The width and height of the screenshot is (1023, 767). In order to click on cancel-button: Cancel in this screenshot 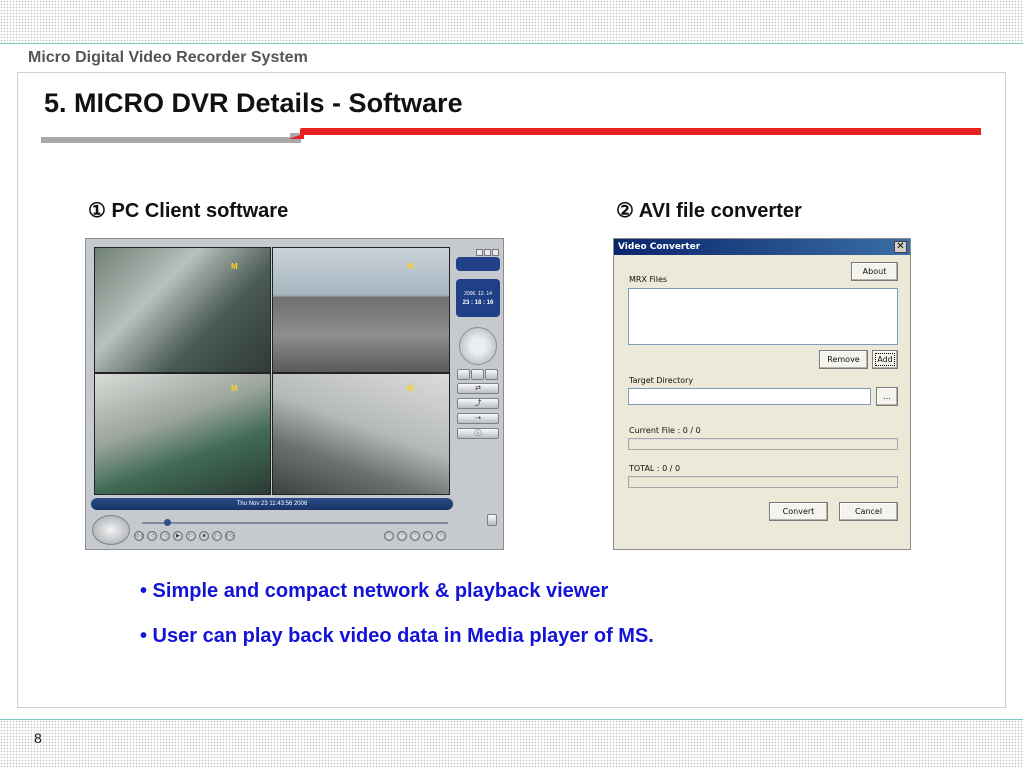, I will do `click(868, 511)`.